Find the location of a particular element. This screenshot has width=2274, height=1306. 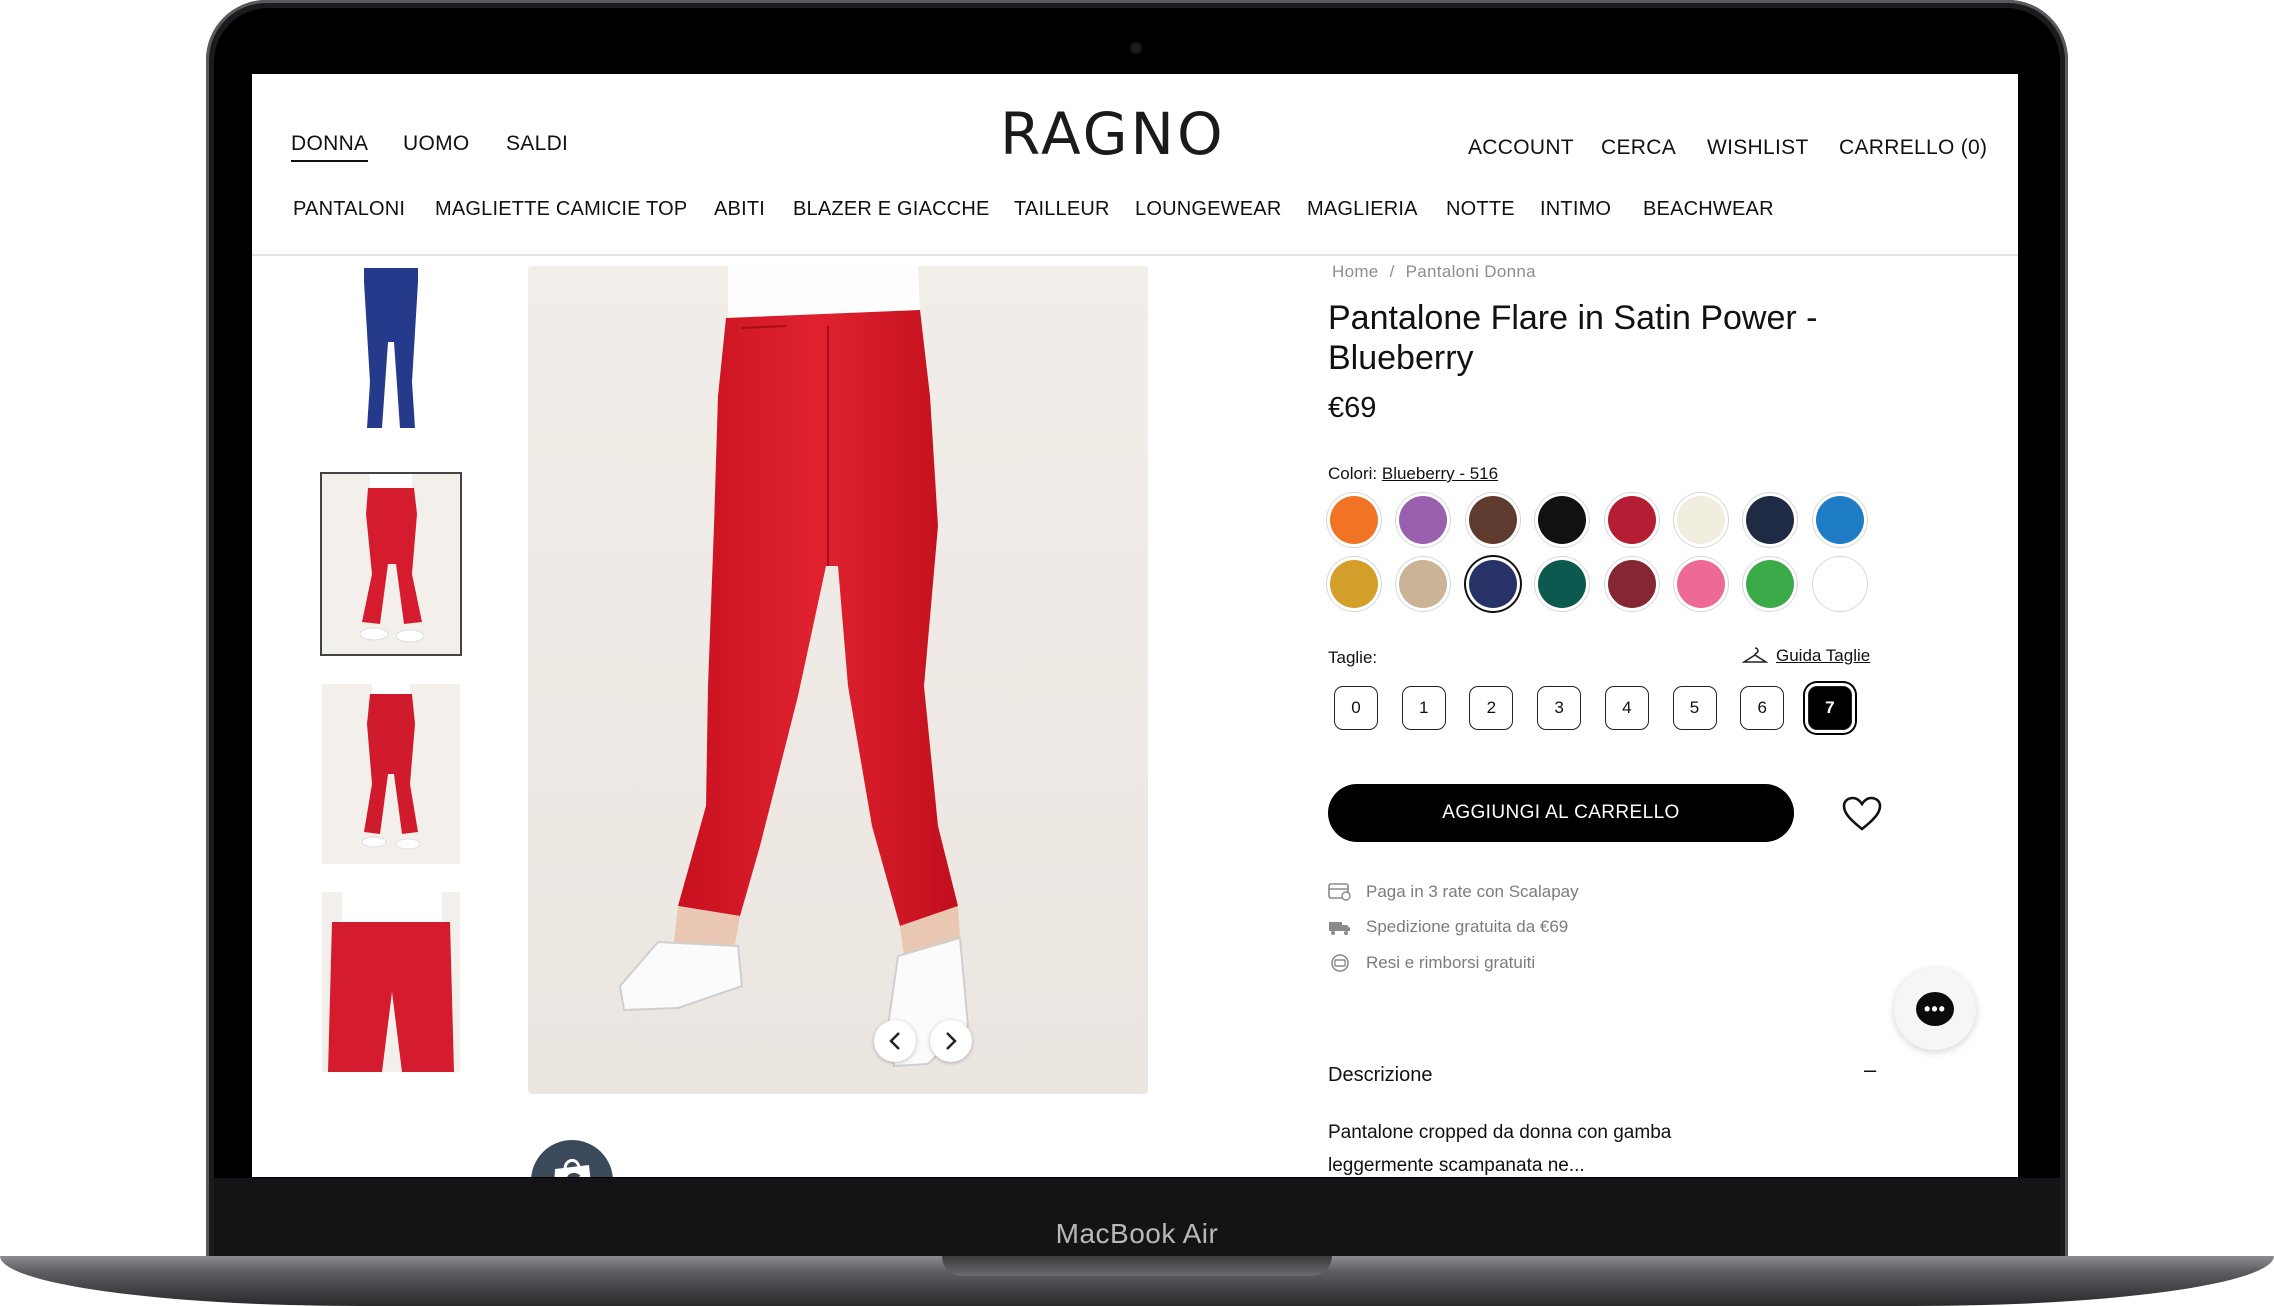

sizes-label: Taglie: is located at coordinates (1353, 657).